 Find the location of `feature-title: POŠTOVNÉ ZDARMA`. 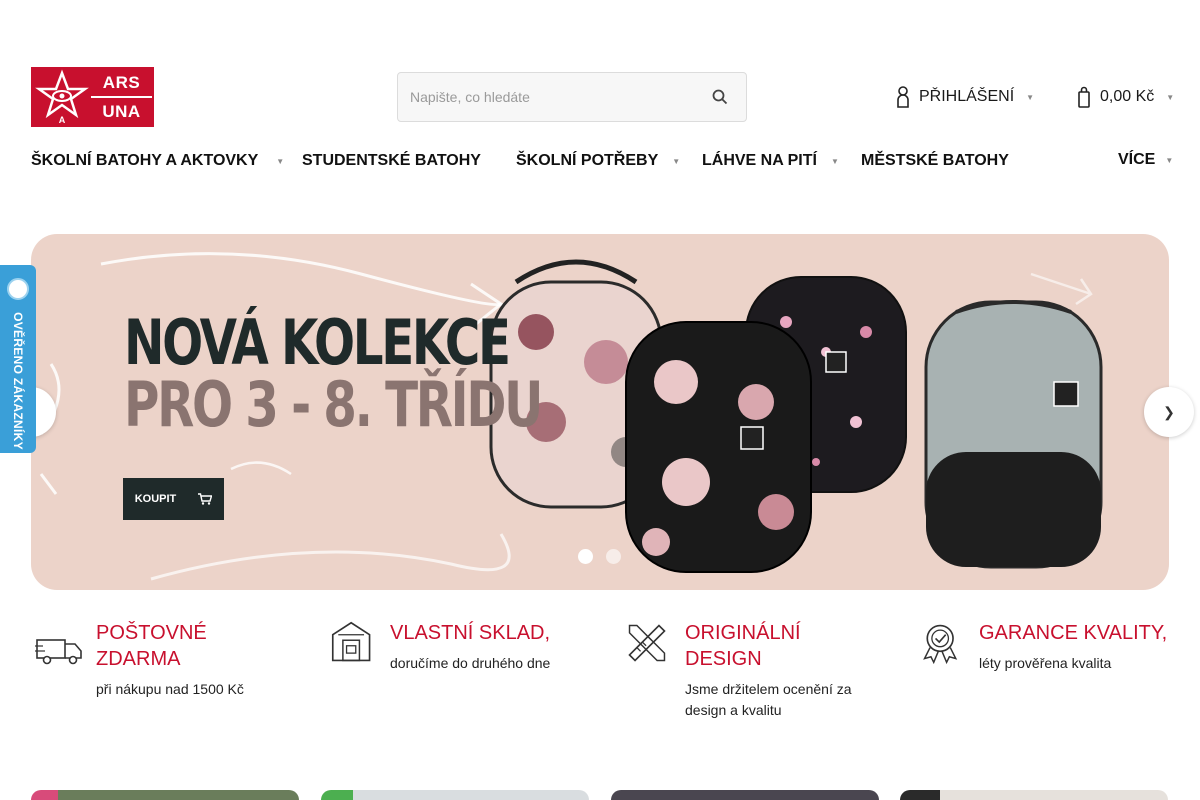

feature-title: POŠTOVNÉ ZDARMA is located at coordinates (151, 646).